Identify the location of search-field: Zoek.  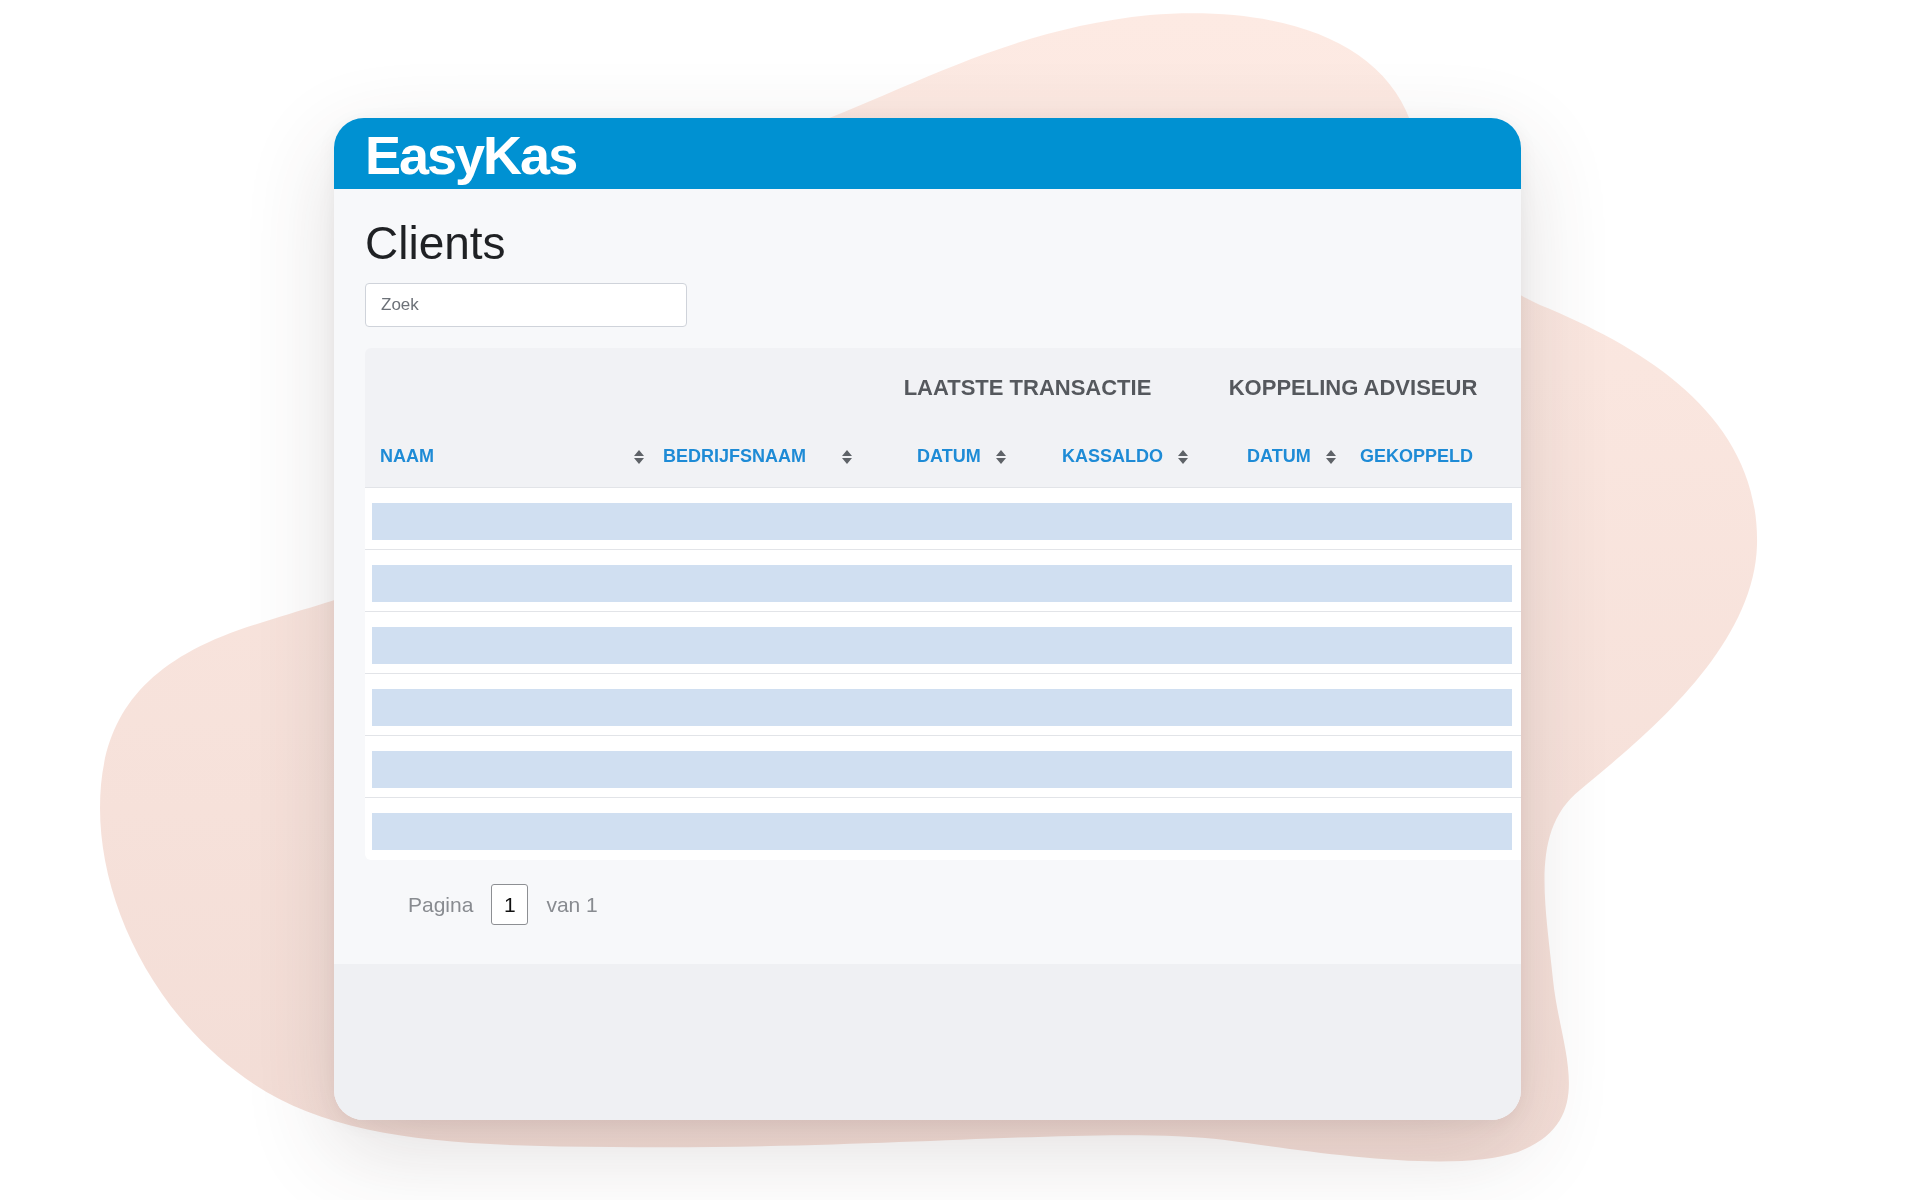
(526, 305).